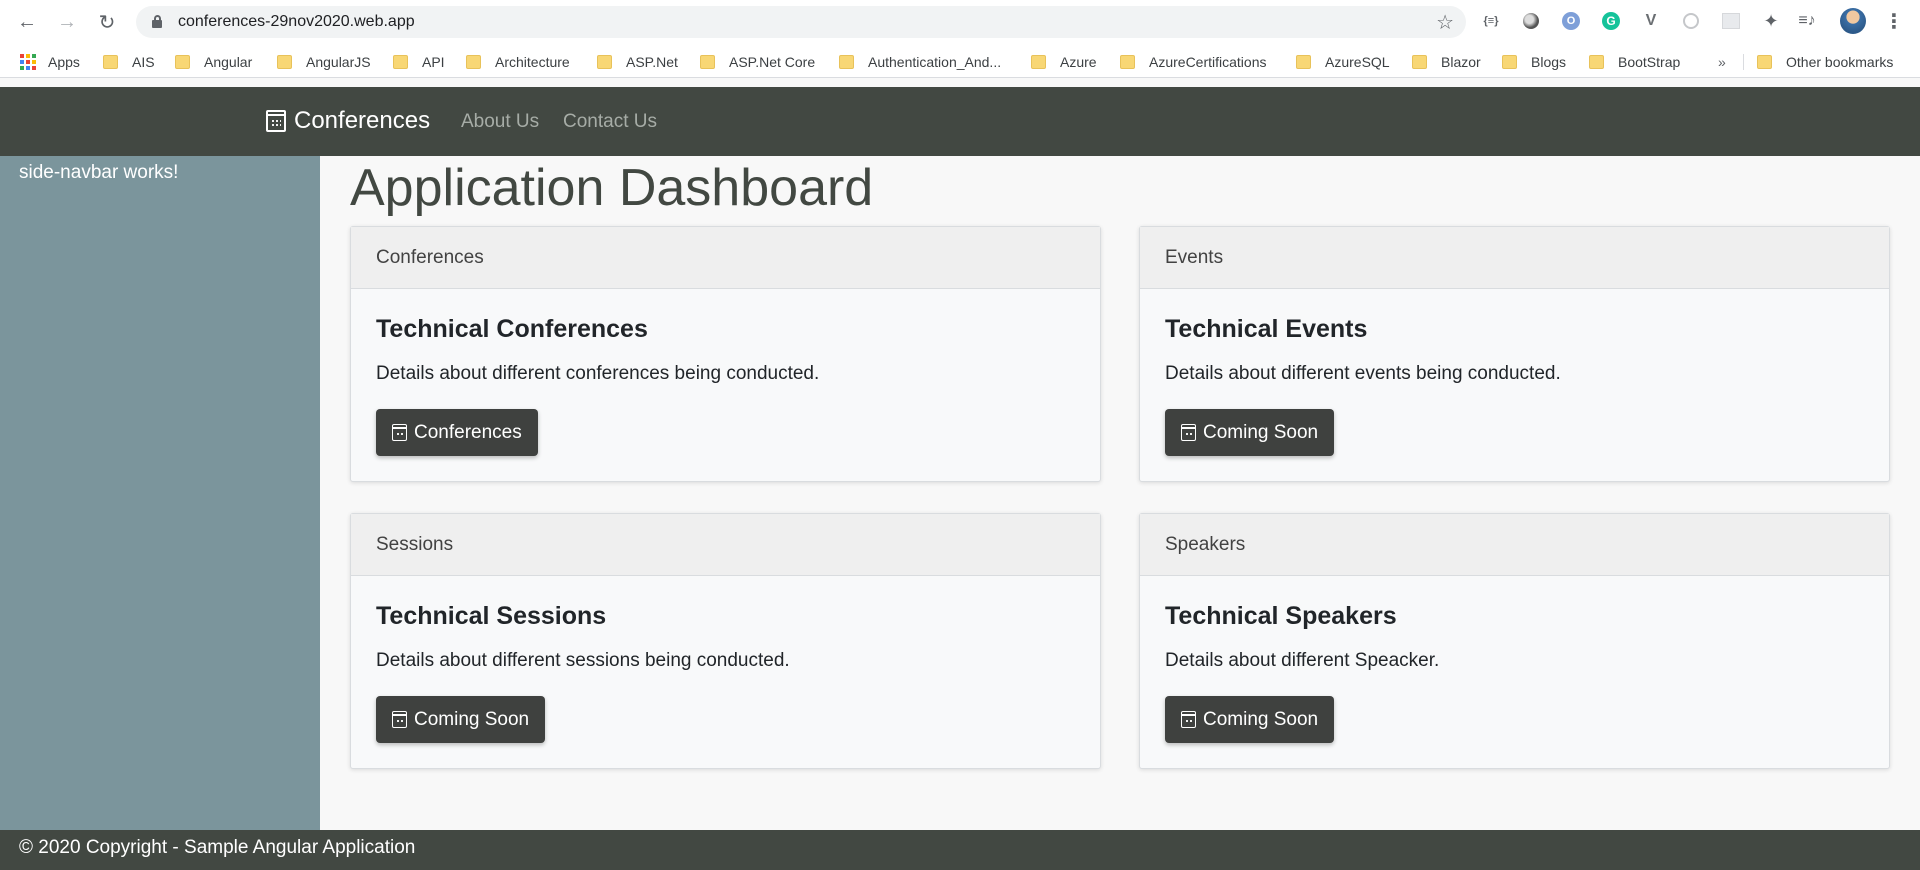 Image resolution: width=1920 pixels, height=870 pixels. I want to click on back-arrow-icon: ←, so click(27, 22).